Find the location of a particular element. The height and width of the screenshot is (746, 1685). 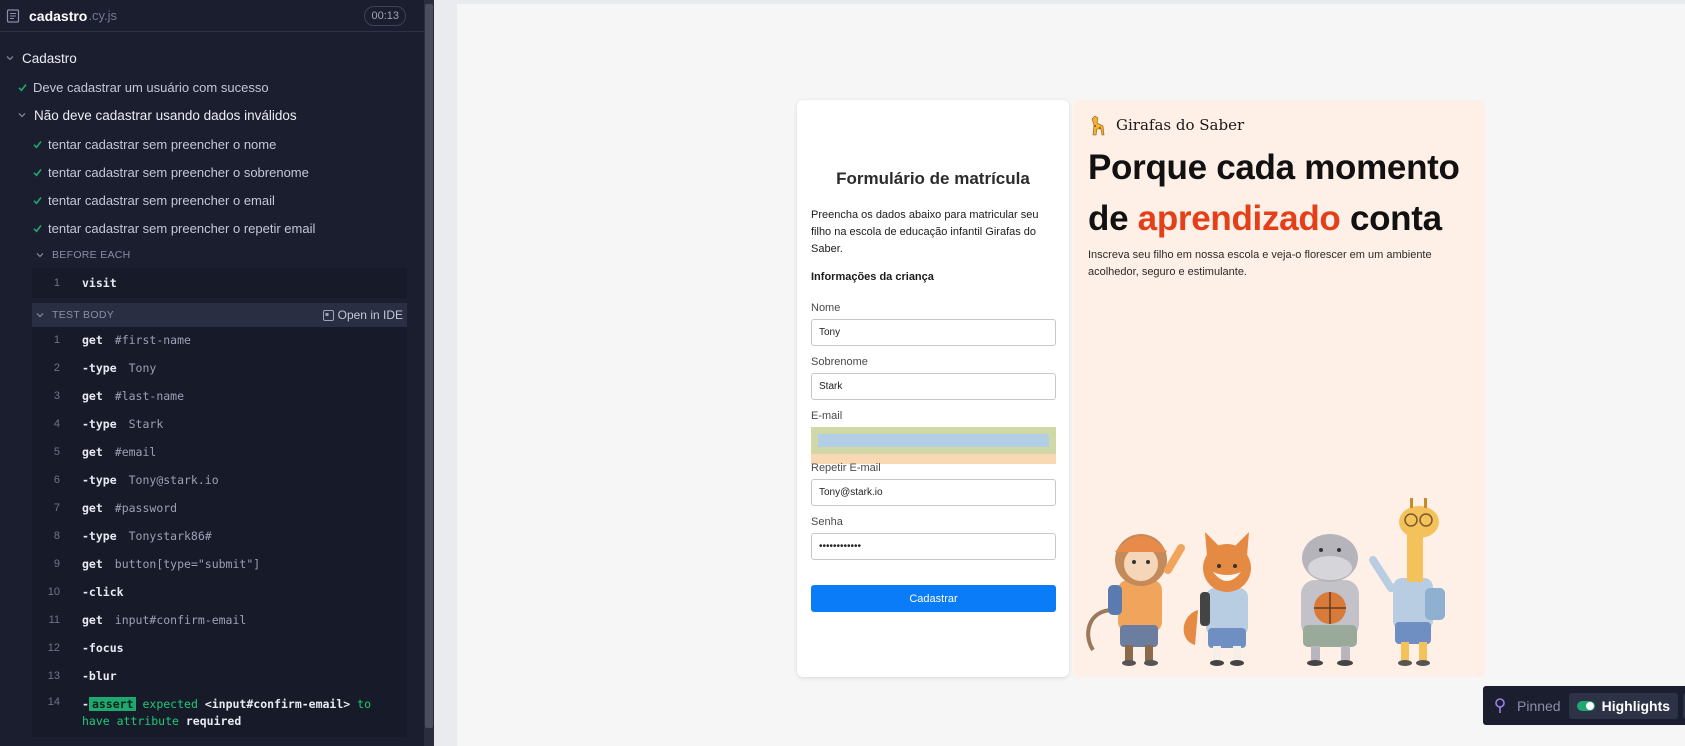

command-number: 2 is located at coordinates (56, 368).